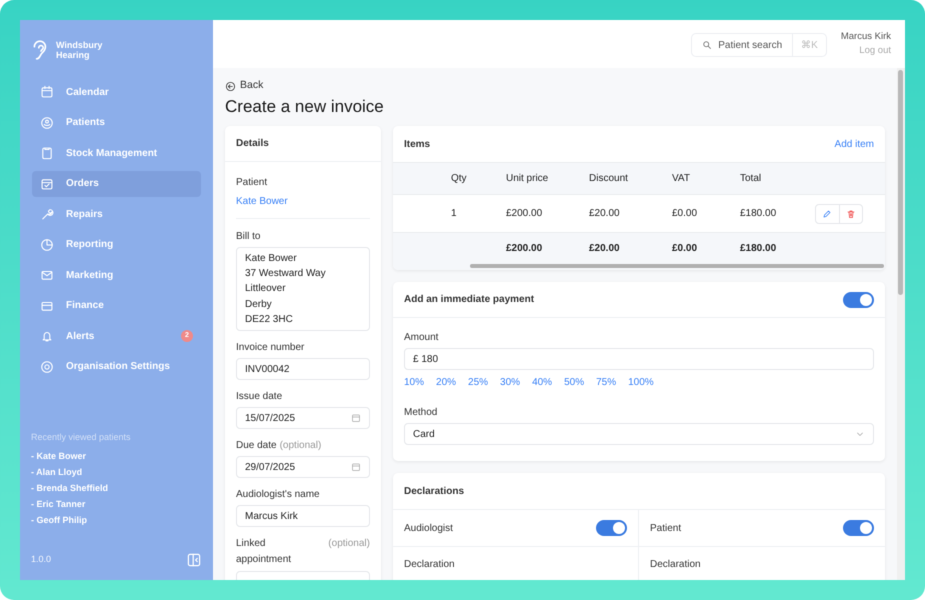 The width and height of the screenshot is (925, 600). I want to click on percentage-link: 30%, so click(510, 382).